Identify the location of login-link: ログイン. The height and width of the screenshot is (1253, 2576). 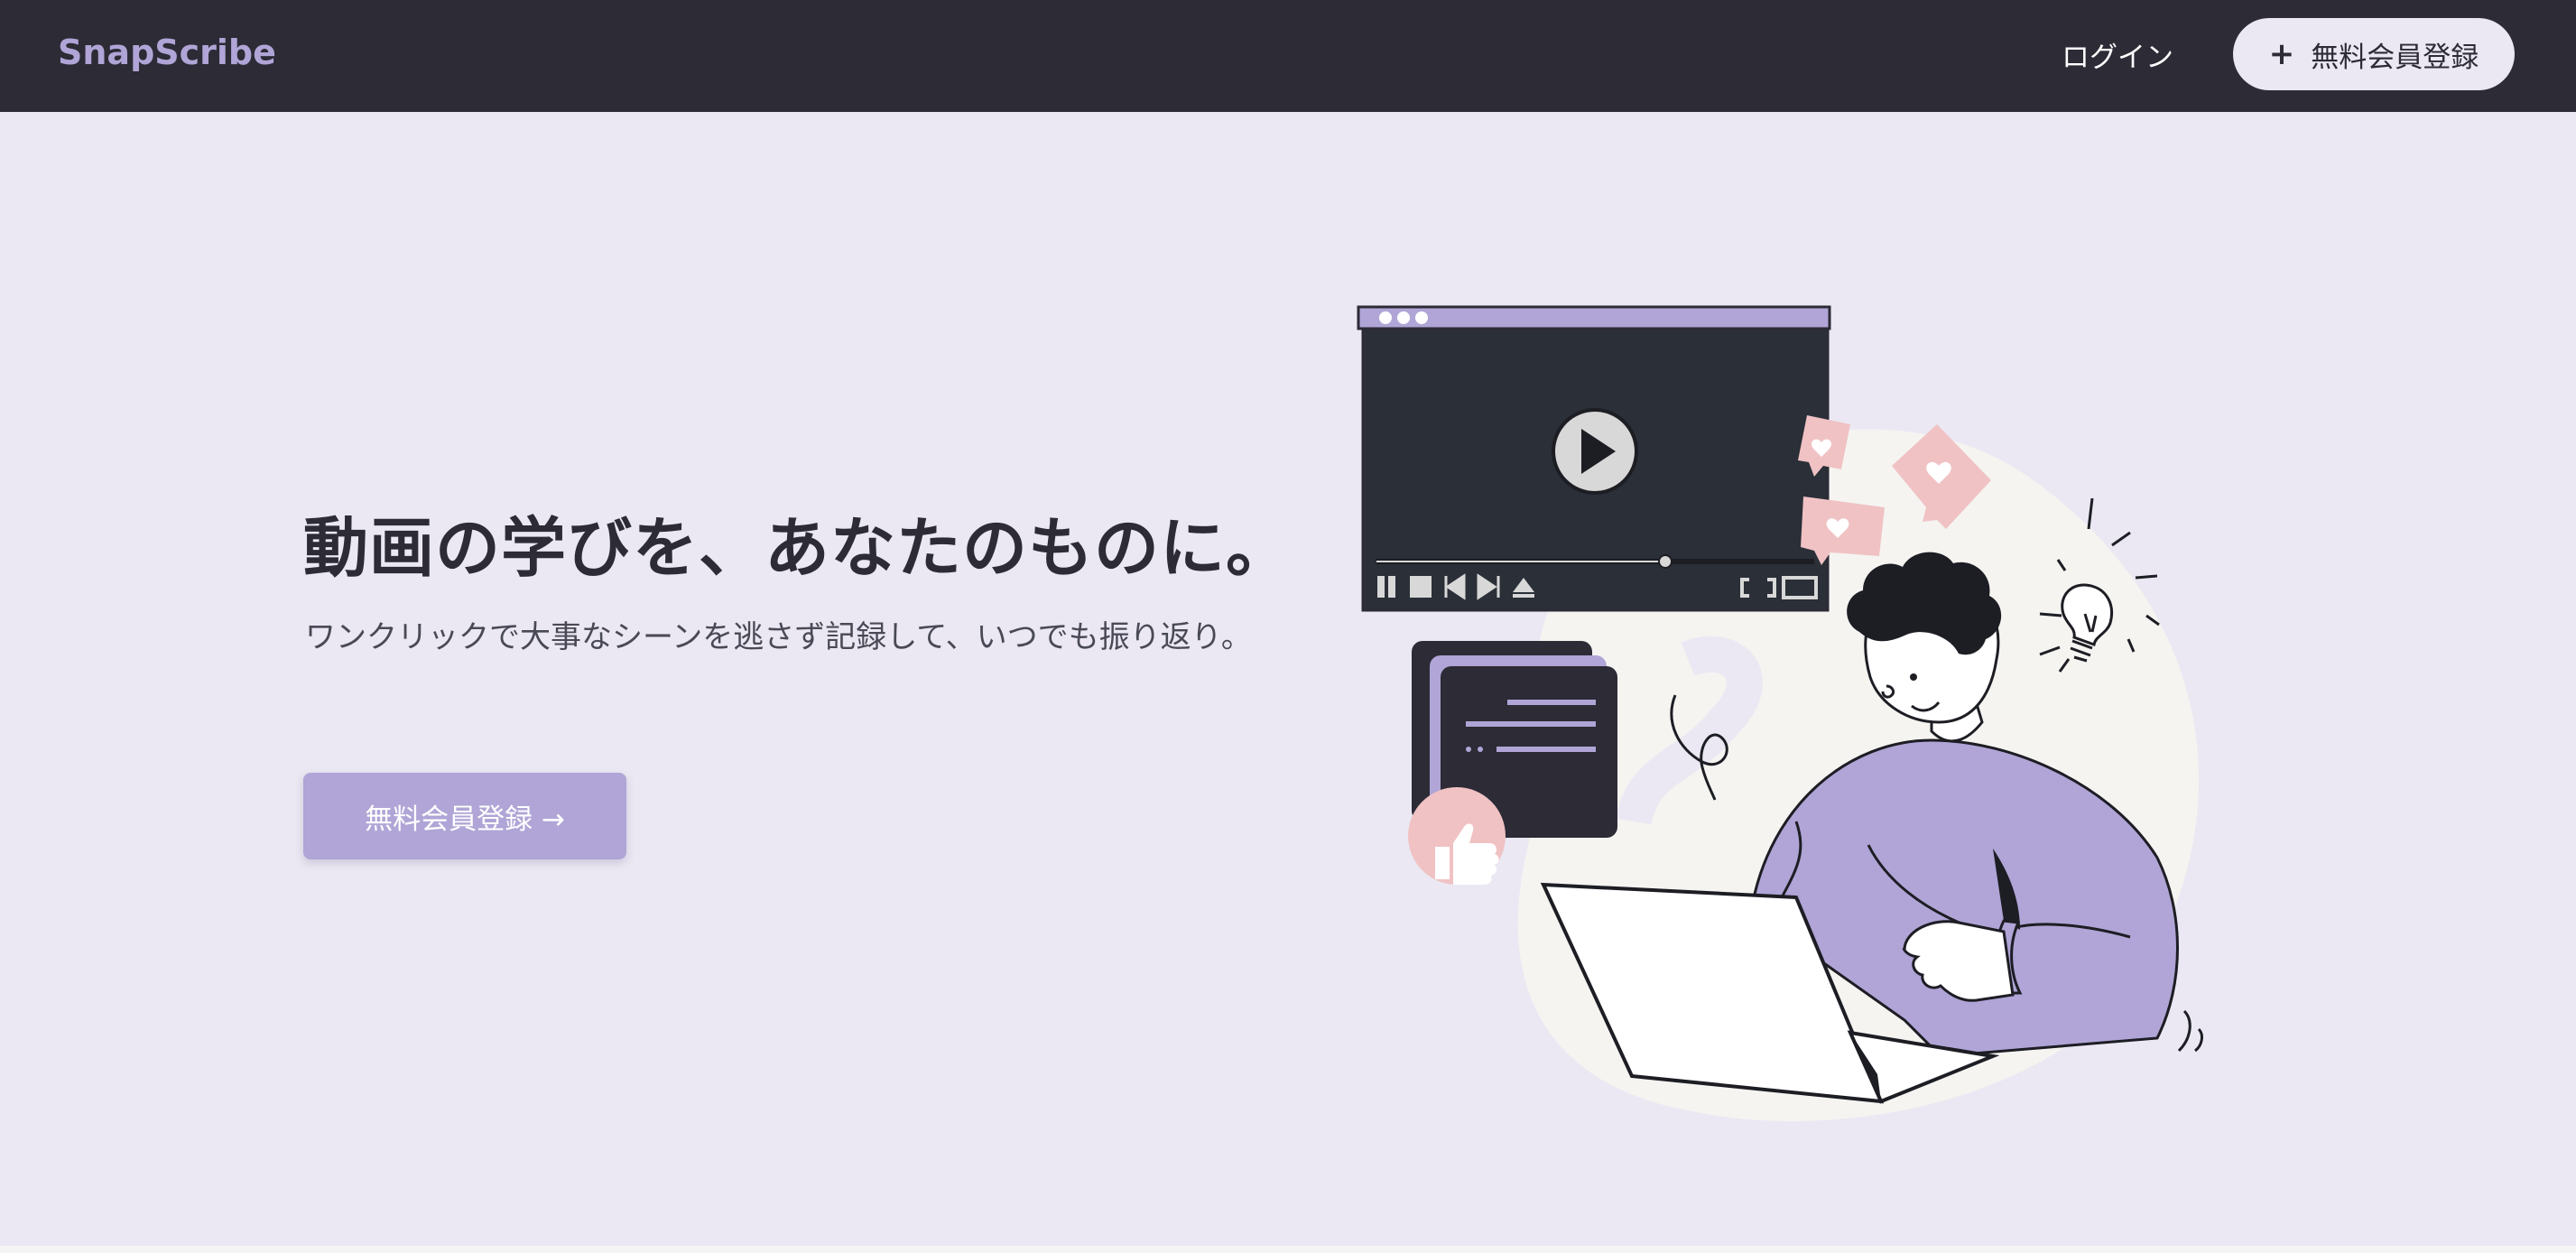
(2117, 55).